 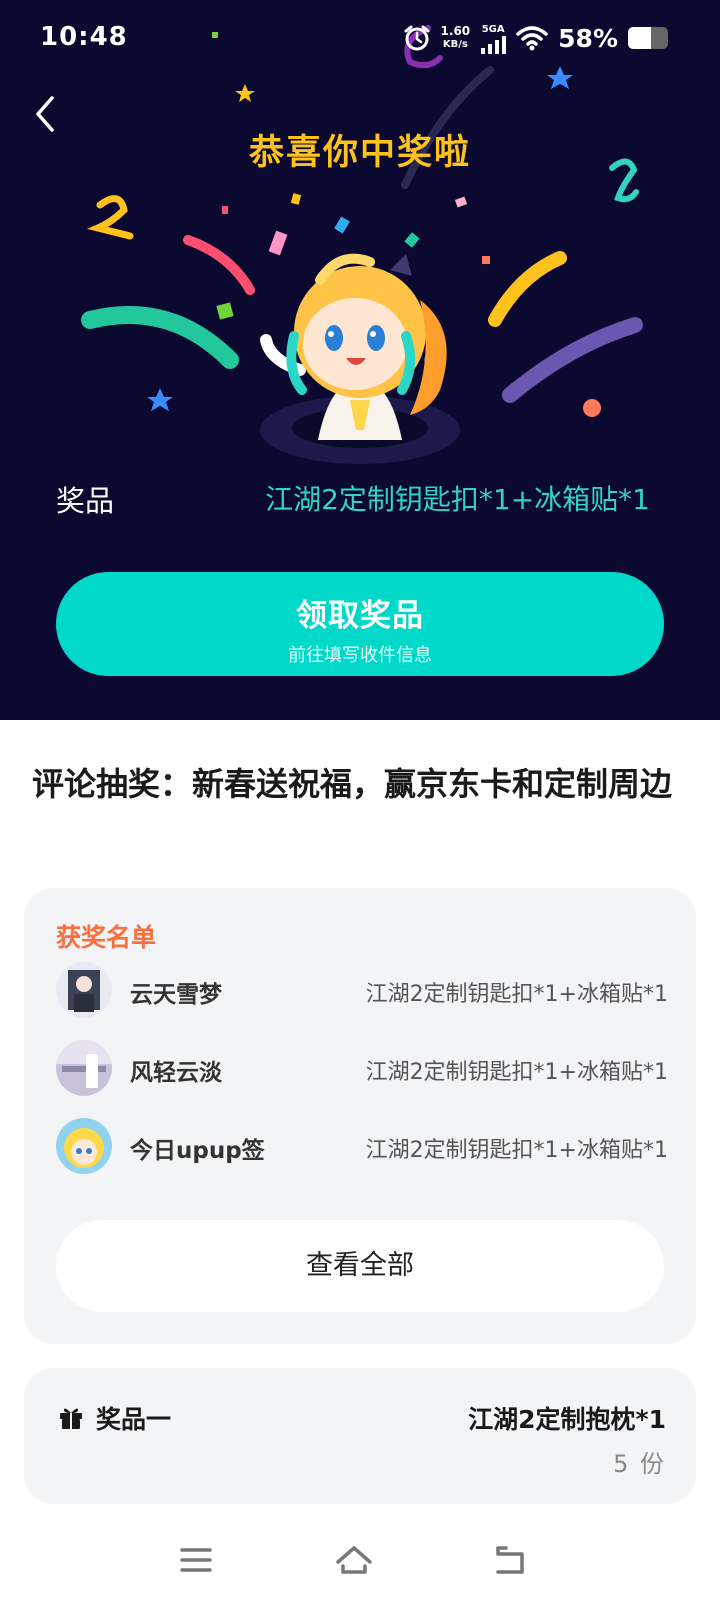 I want to click on return-icon, so click(x=510, y=1560).